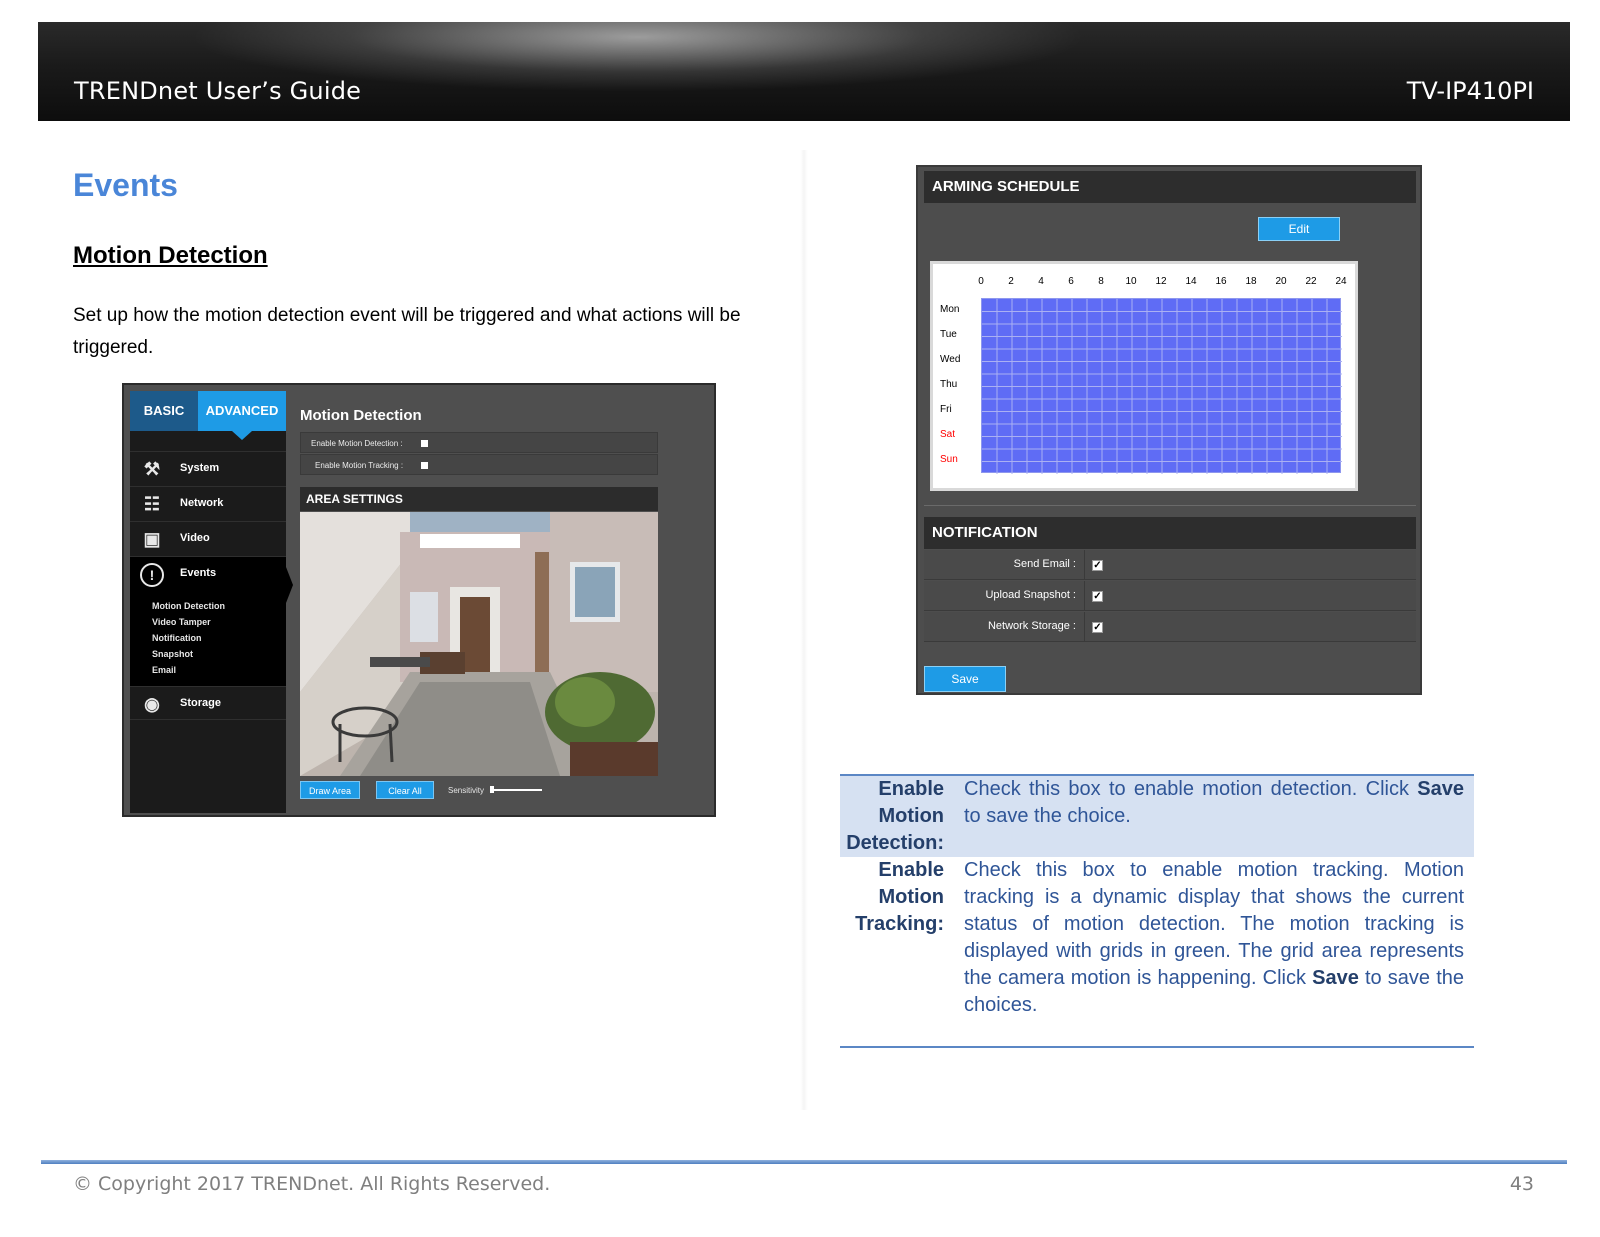 Image resolution: width=1600 pixels, height=1237 pixels. What do you see at coordinates (195, 538) in the screenshot?
I see `sidebar-item-label: Video` at bounding box center [195, 538].